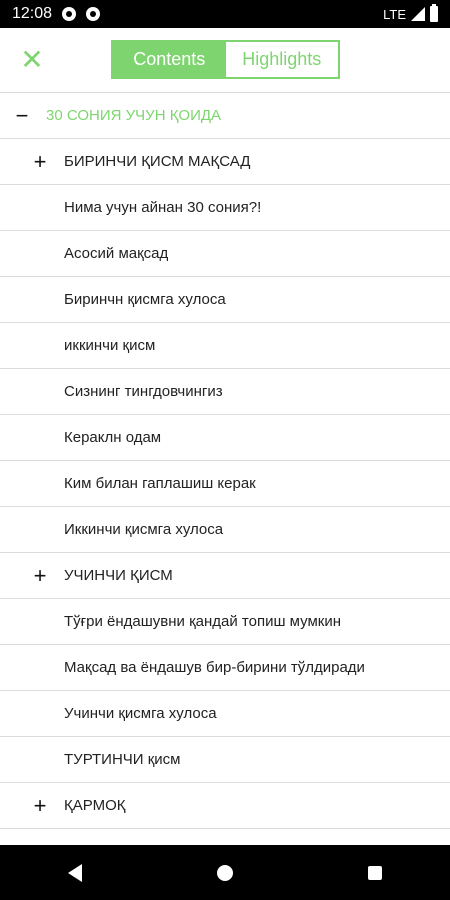  What do you see at coordinates (225, 254) in the screenshot?
I see `toc-item: Асосий мақсад` at bounding box center [225, 254].